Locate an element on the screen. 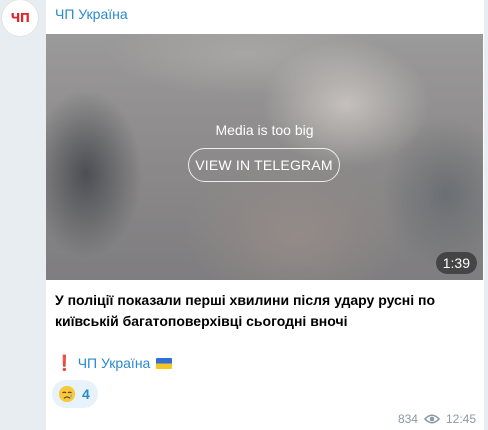 The width and height of the screenshot is (488, 430). views-count: 834 is located at coordinates (407, 419).